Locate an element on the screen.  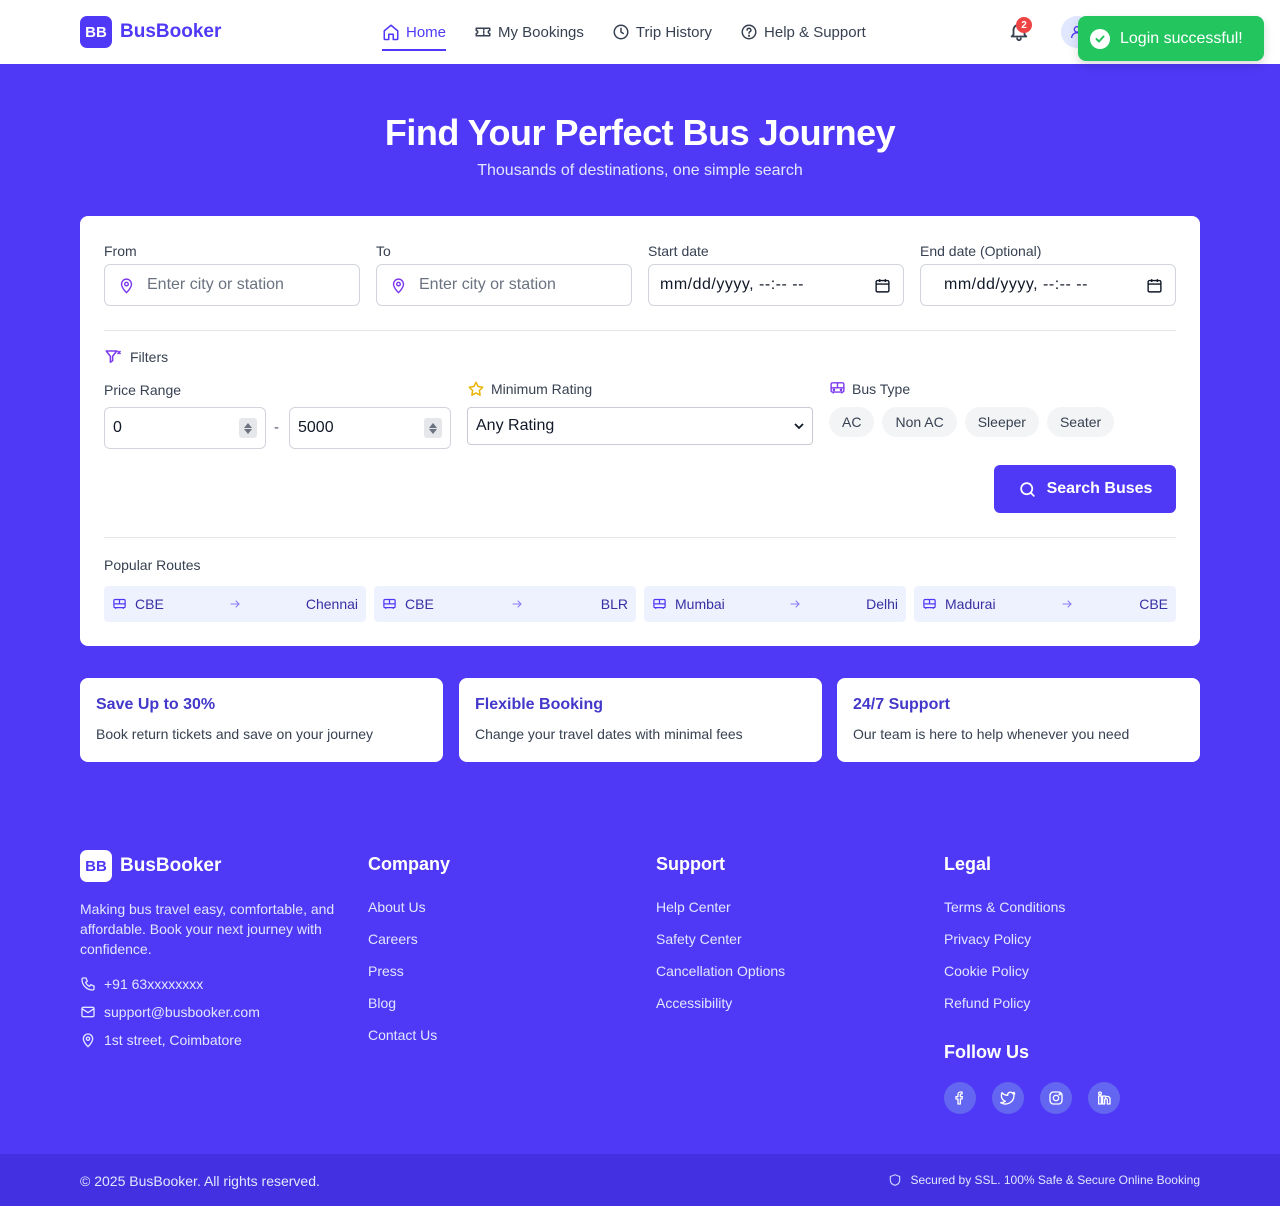
facebook-icon is located at coordinates (960, 1098).